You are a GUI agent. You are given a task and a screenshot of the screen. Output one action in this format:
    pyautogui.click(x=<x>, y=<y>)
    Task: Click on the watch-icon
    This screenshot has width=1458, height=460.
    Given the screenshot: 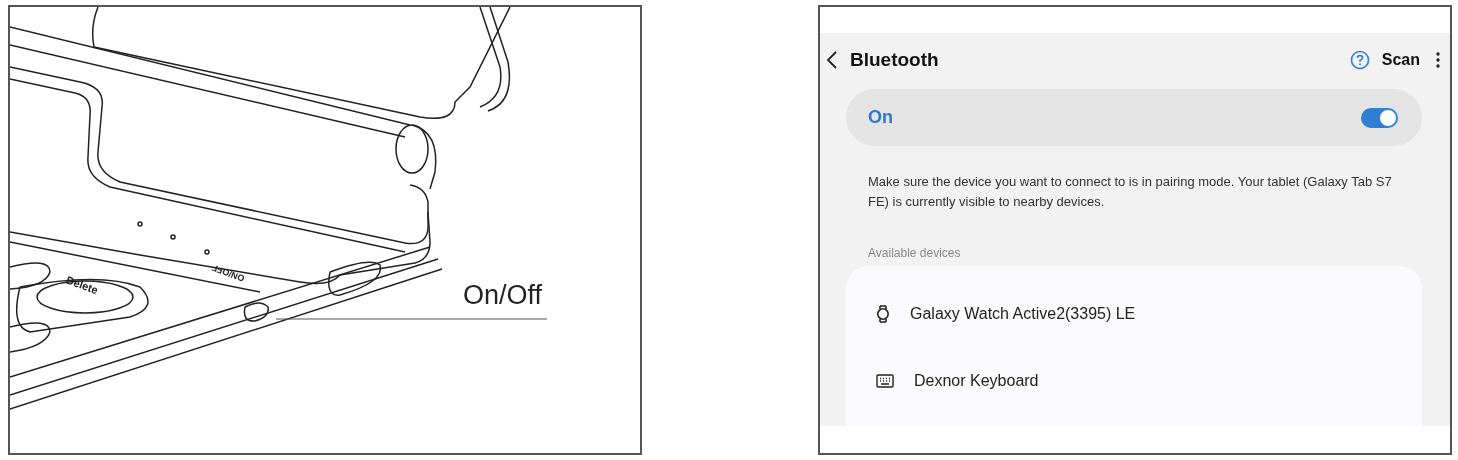 What is the action you would take?
    pyautogui.click(x=883, y=313)
    